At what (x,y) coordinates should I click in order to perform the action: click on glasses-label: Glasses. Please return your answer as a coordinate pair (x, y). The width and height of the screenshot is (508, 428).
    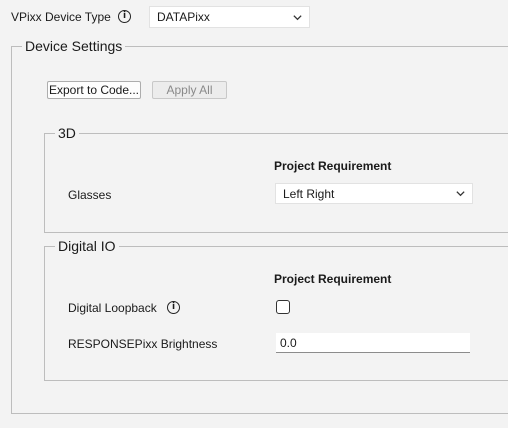
    Looking at the image, I should click on (90, 195).